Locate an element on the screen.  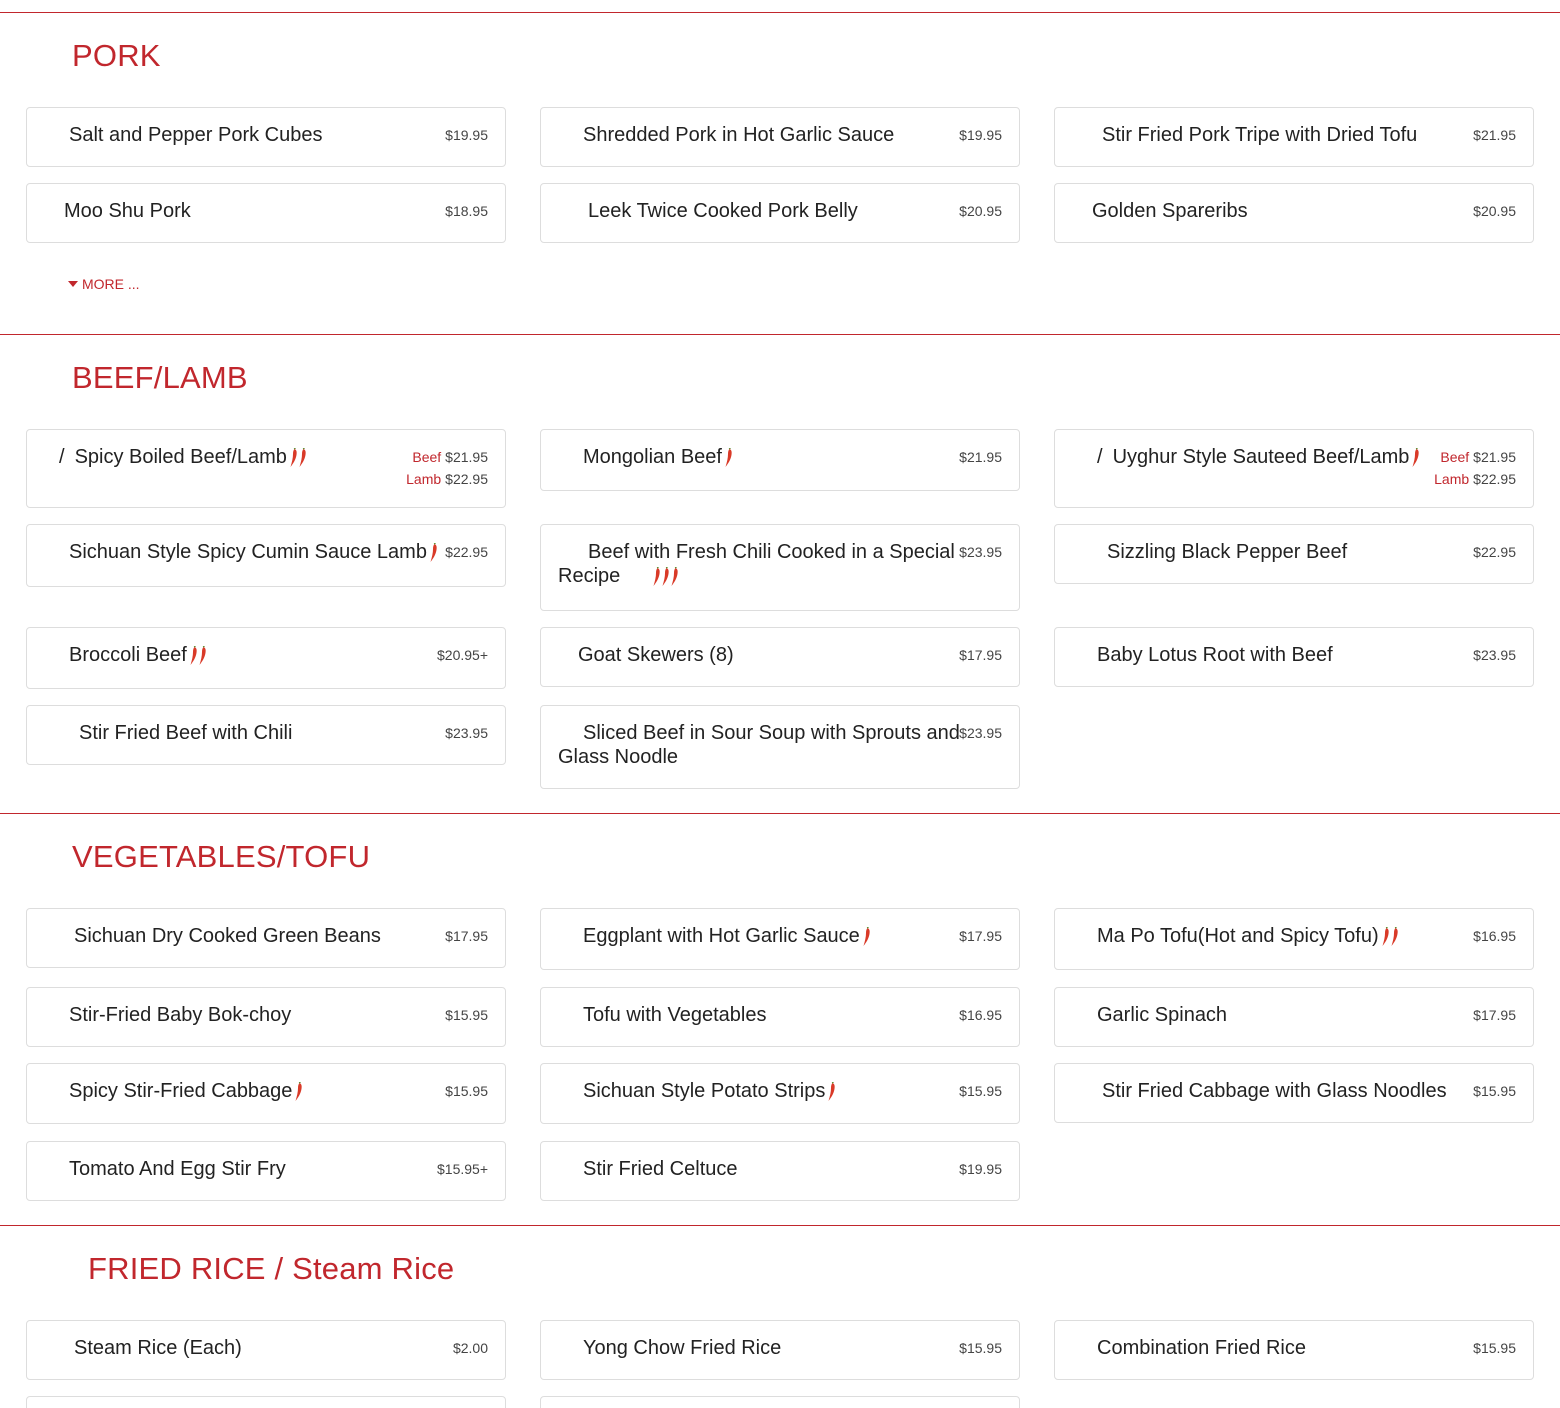
menu-item-card: Yong Chow Fried Rice $15.95 is located at coordinates (780, 1350).